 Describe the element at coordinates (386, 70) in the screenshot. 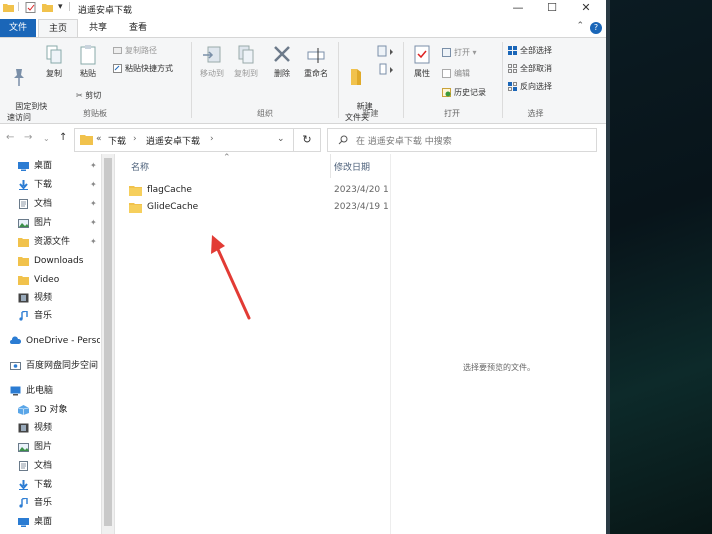

I see `easy-access-icon` at that location.